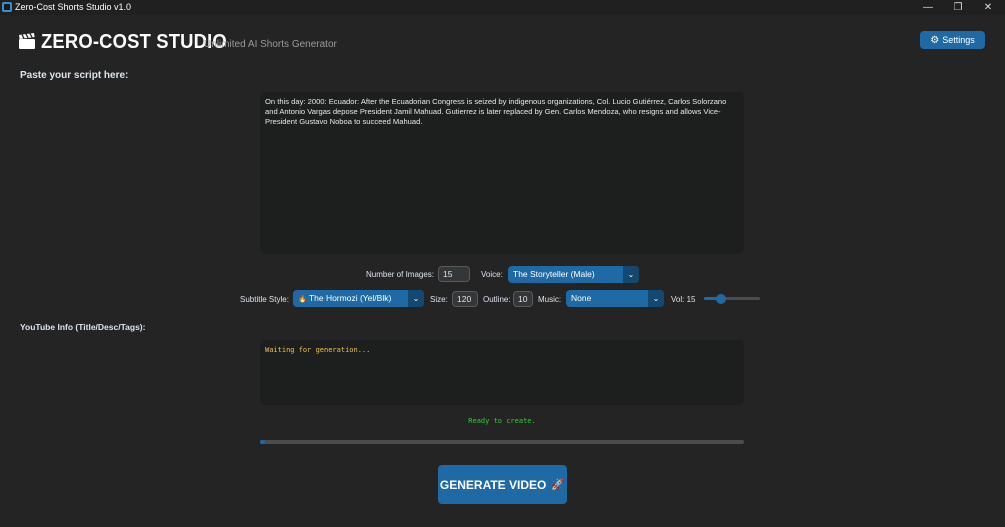  I want to click on close-button: ✕, so click(988, 7).